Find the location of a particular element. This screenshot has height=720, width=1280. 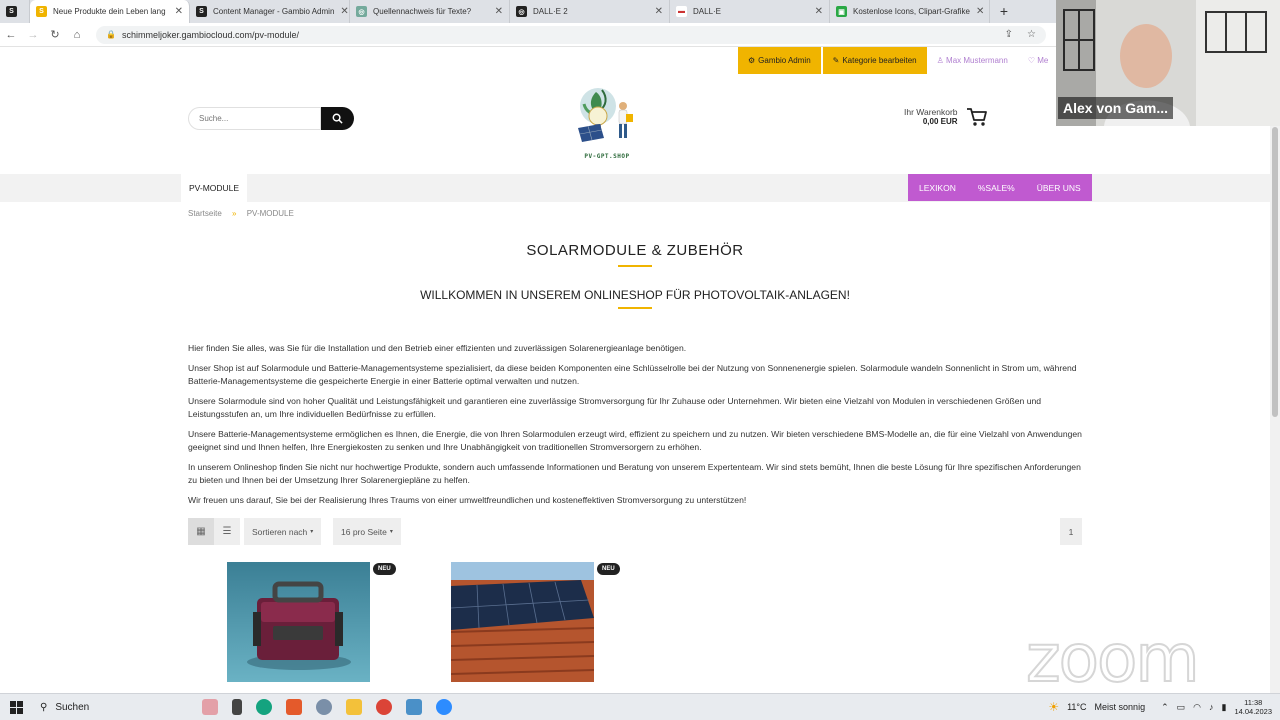

per-page-label: 16 pro Seite is located at coordinates (364, 531).